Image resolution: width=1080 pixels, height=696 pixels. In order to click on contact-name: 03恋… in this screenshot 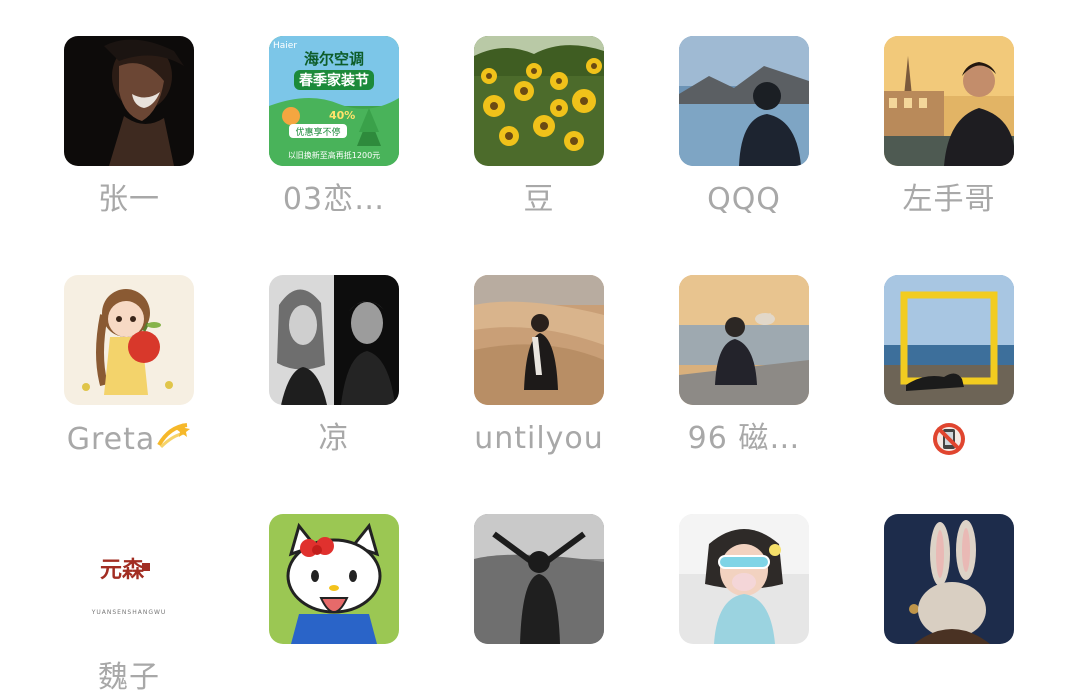, I will do `click(334, 199)`.